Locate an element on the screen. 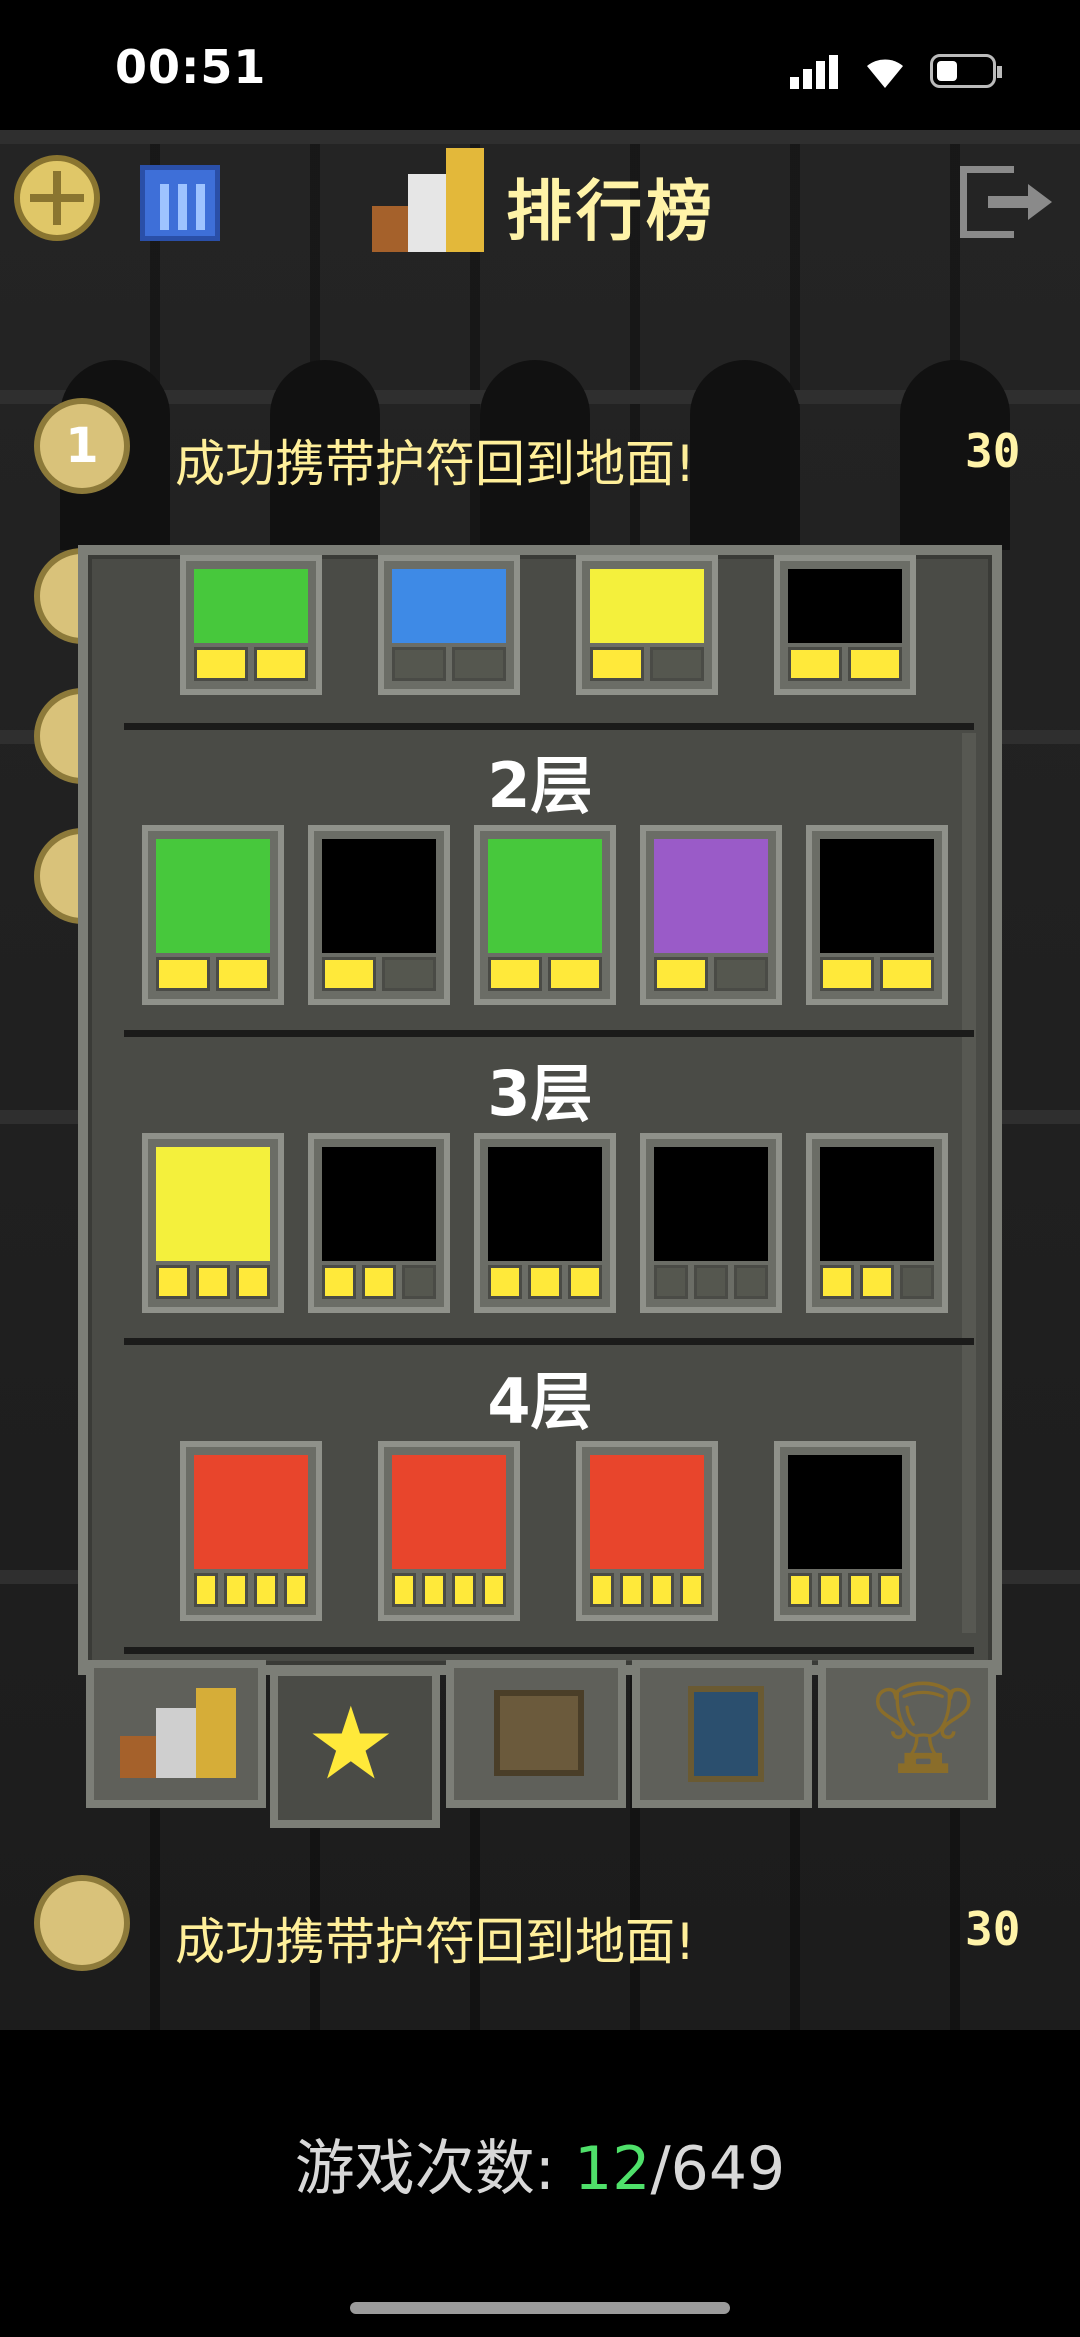  catalog-tab is located at coordinates (722, 1734).